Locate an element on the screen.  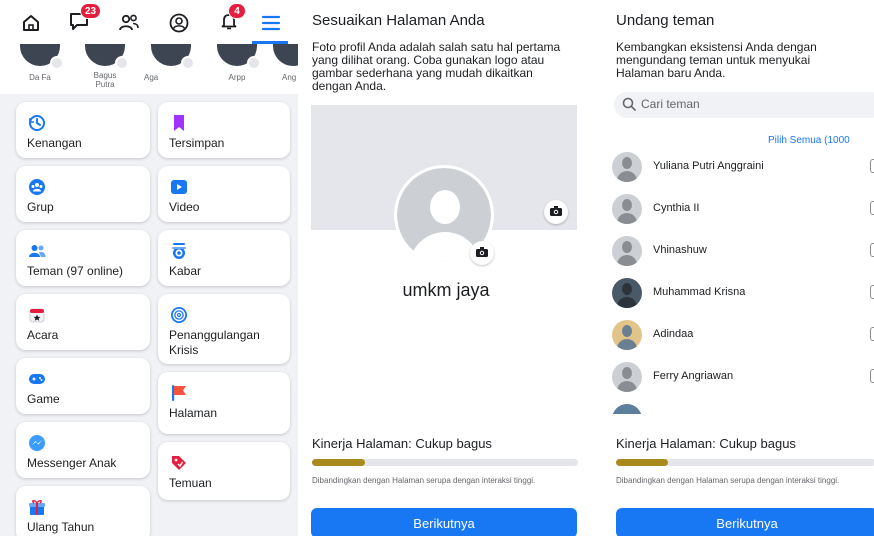
friend-row: Vhinashuw is located at coordinates (743, 251).